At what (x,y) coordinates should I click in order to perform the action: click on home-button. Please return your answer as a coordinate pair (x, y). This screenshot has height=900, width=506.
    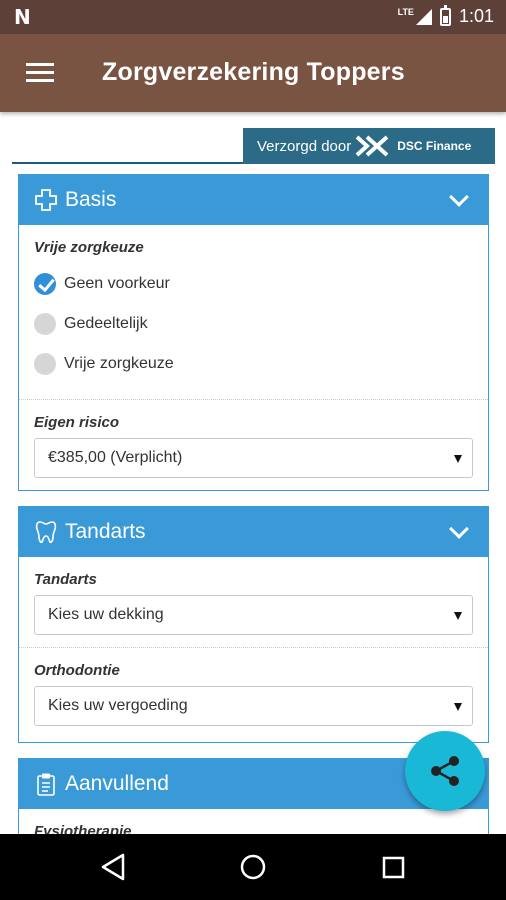
    Looking at the image, I should click on (253, 867).